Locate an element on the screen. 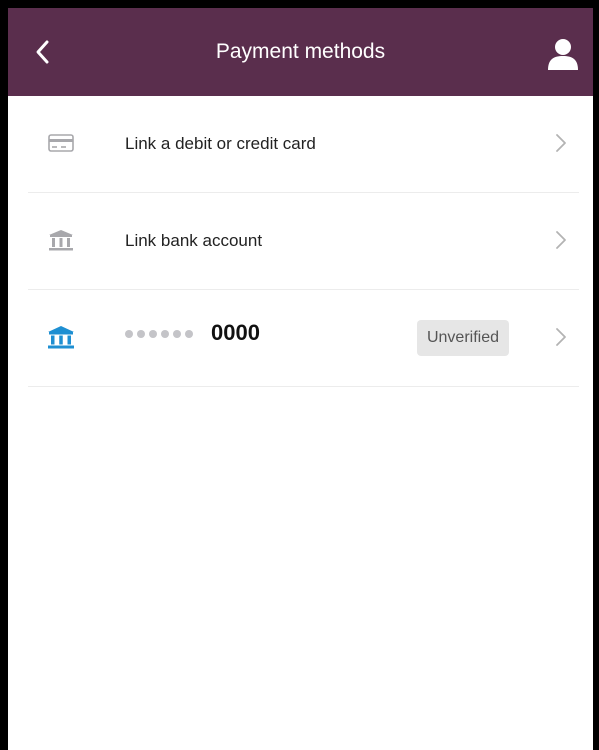 This screenshot has height=750, width=599. page-title: Payment methods is located at coordinates (300, 51).